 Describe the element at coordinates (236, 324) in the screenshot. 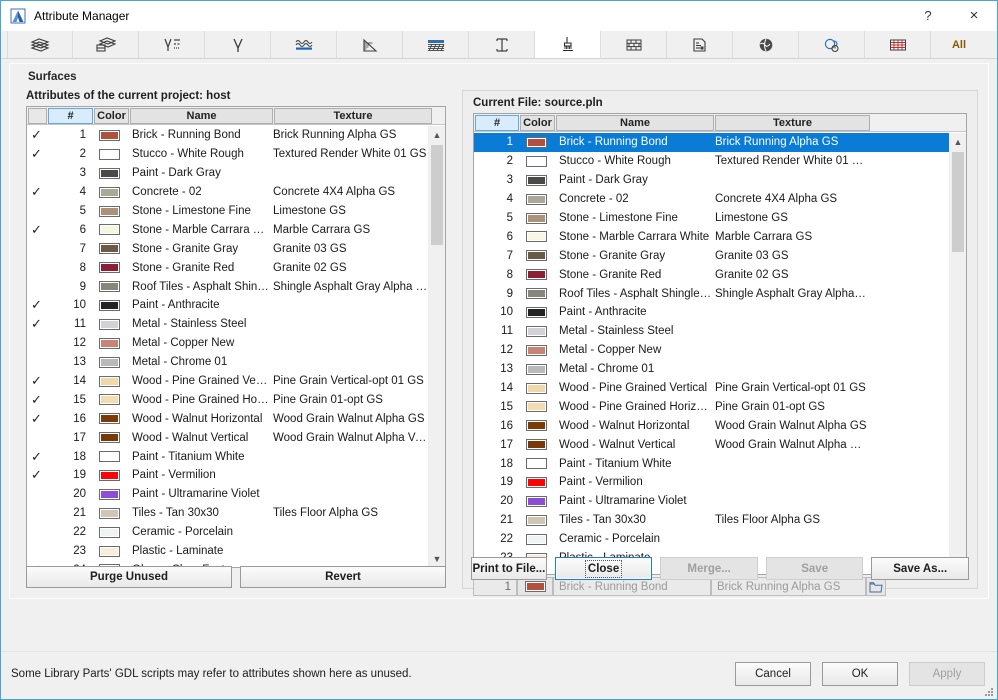

I see `table-row: ✓ 11 Metal - Stainless Steel` at that location.